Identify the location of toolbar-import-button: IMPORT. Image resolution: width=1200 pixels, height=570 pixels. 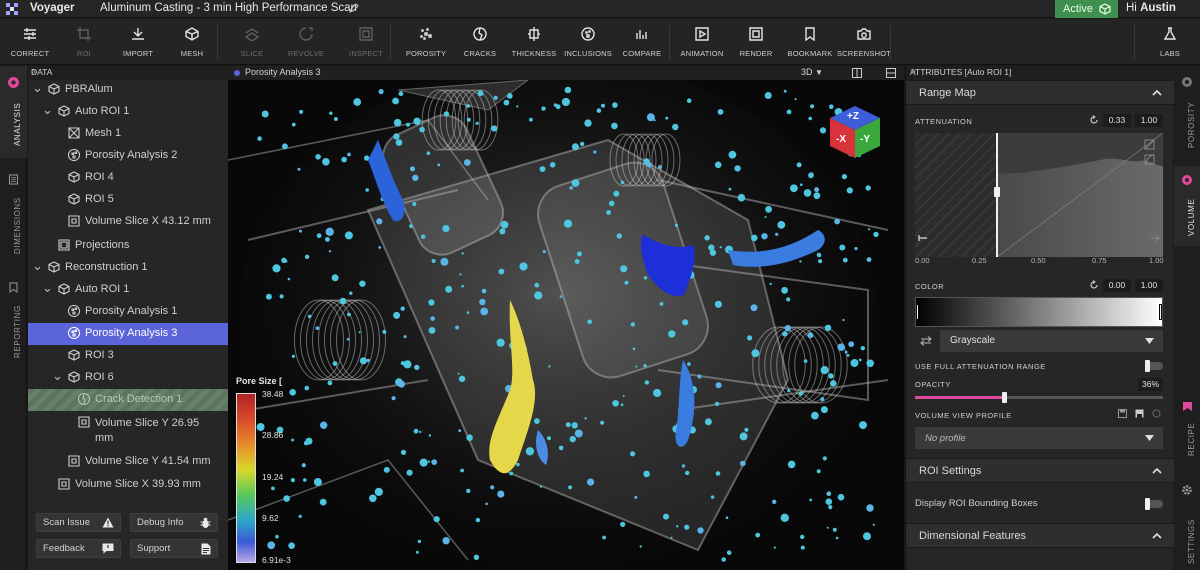
(138, 42).